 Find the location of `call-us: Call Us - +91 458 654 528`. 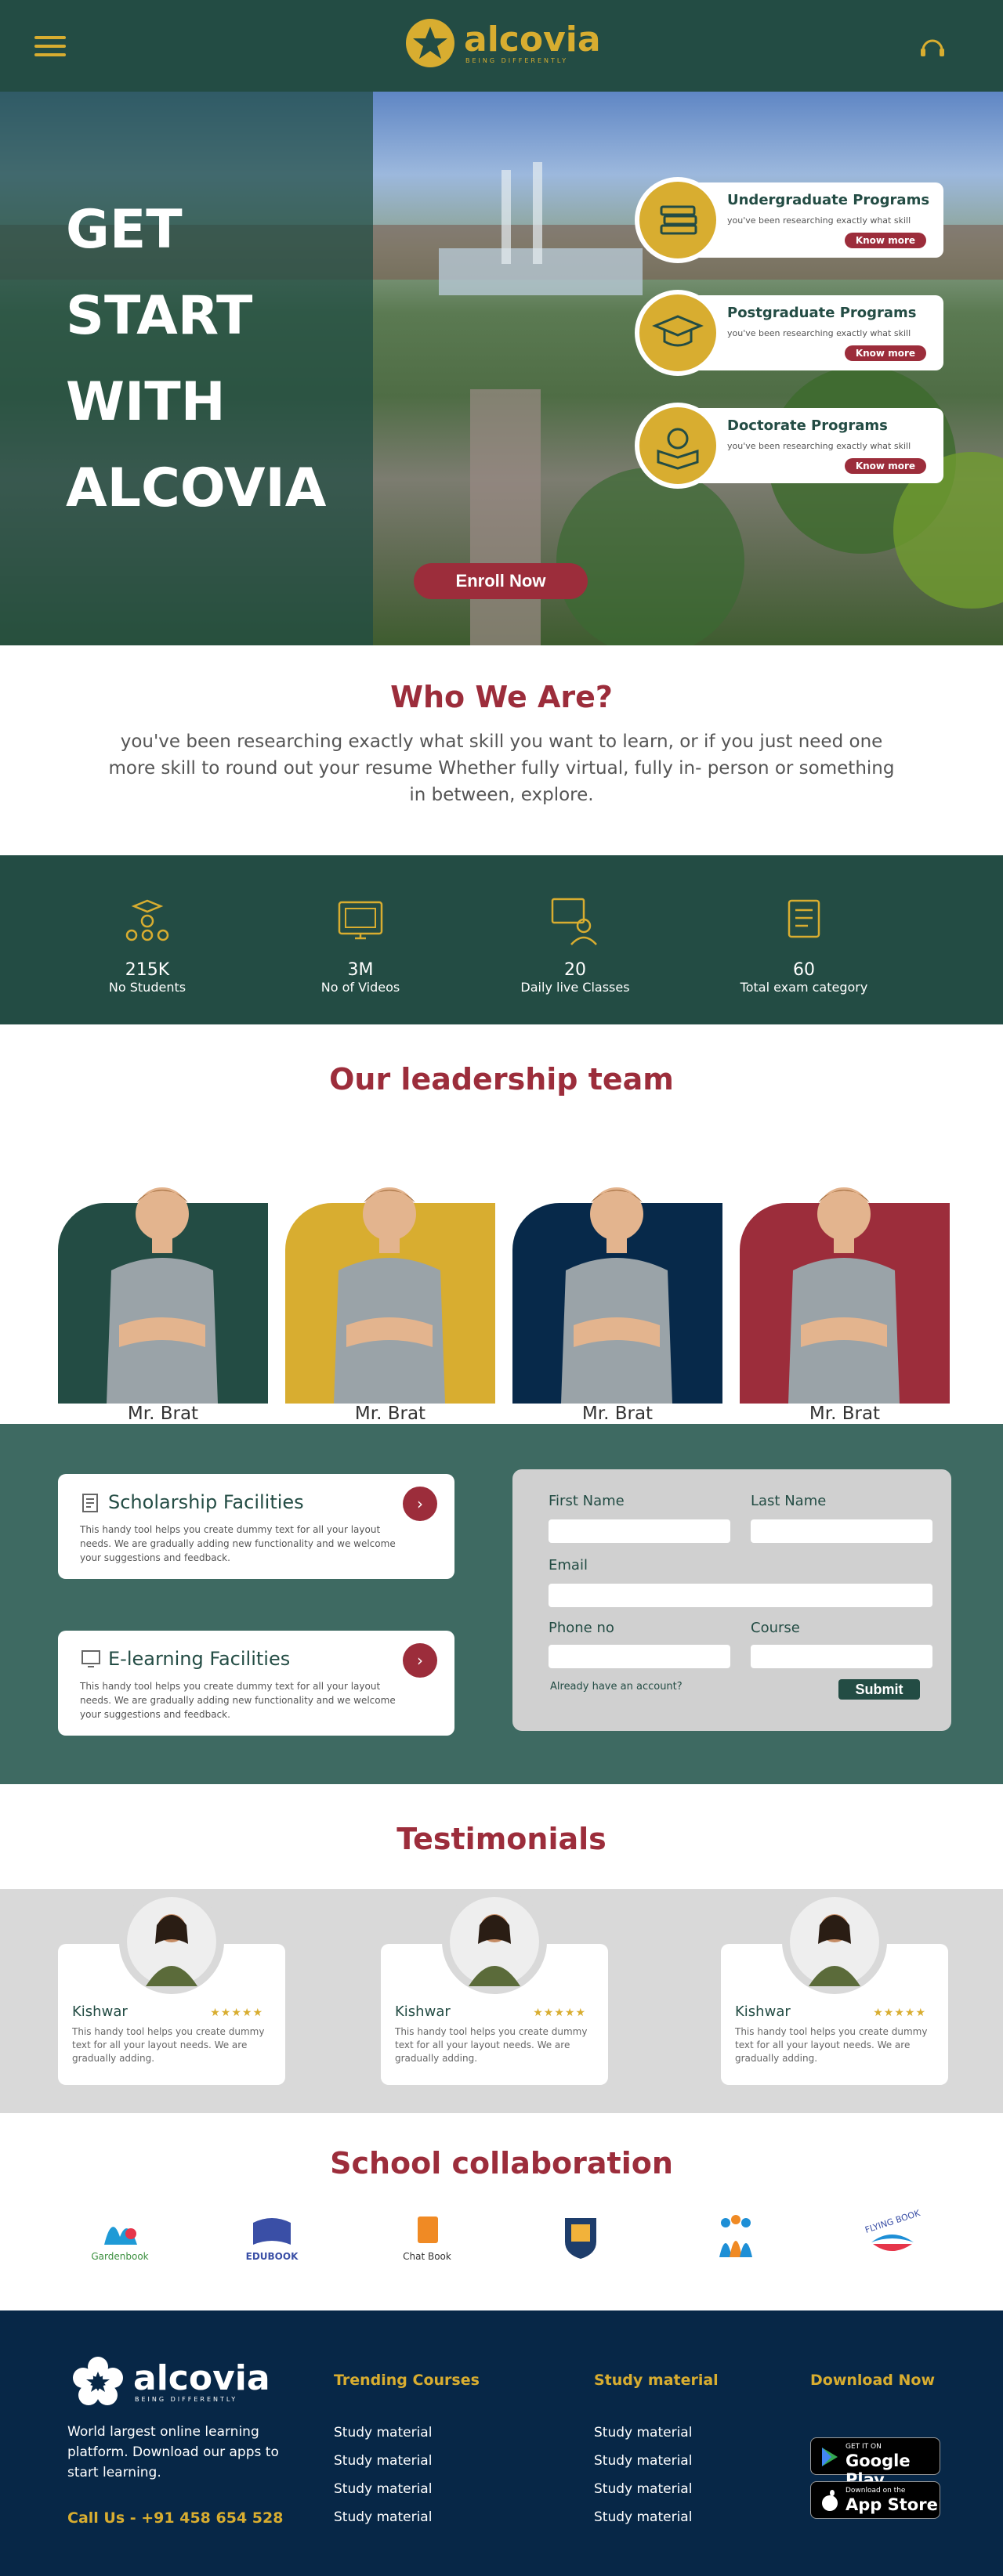

call-us: Call Us - +91 458 654 528 is located at coordinates (175, 2518).